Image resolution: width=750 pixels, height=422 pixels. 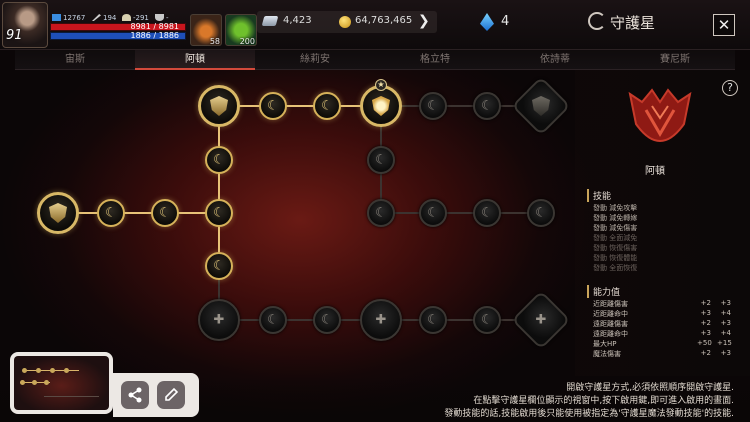 I want to click on skill-item-locked: 發動 恢復傷害, so click(x=615, y=248).